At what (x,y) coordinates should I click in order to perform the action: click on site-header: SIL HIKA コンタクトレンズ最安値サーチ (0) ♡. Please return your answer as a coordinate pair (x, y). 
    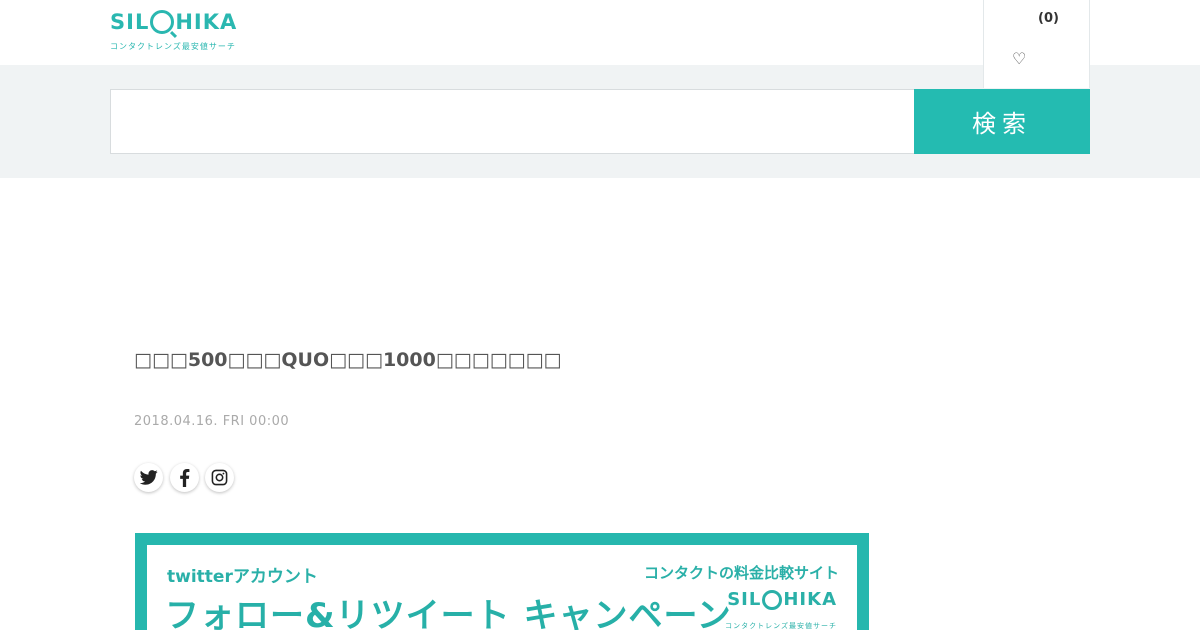
    Looking at the image, I should click on (600, 44).